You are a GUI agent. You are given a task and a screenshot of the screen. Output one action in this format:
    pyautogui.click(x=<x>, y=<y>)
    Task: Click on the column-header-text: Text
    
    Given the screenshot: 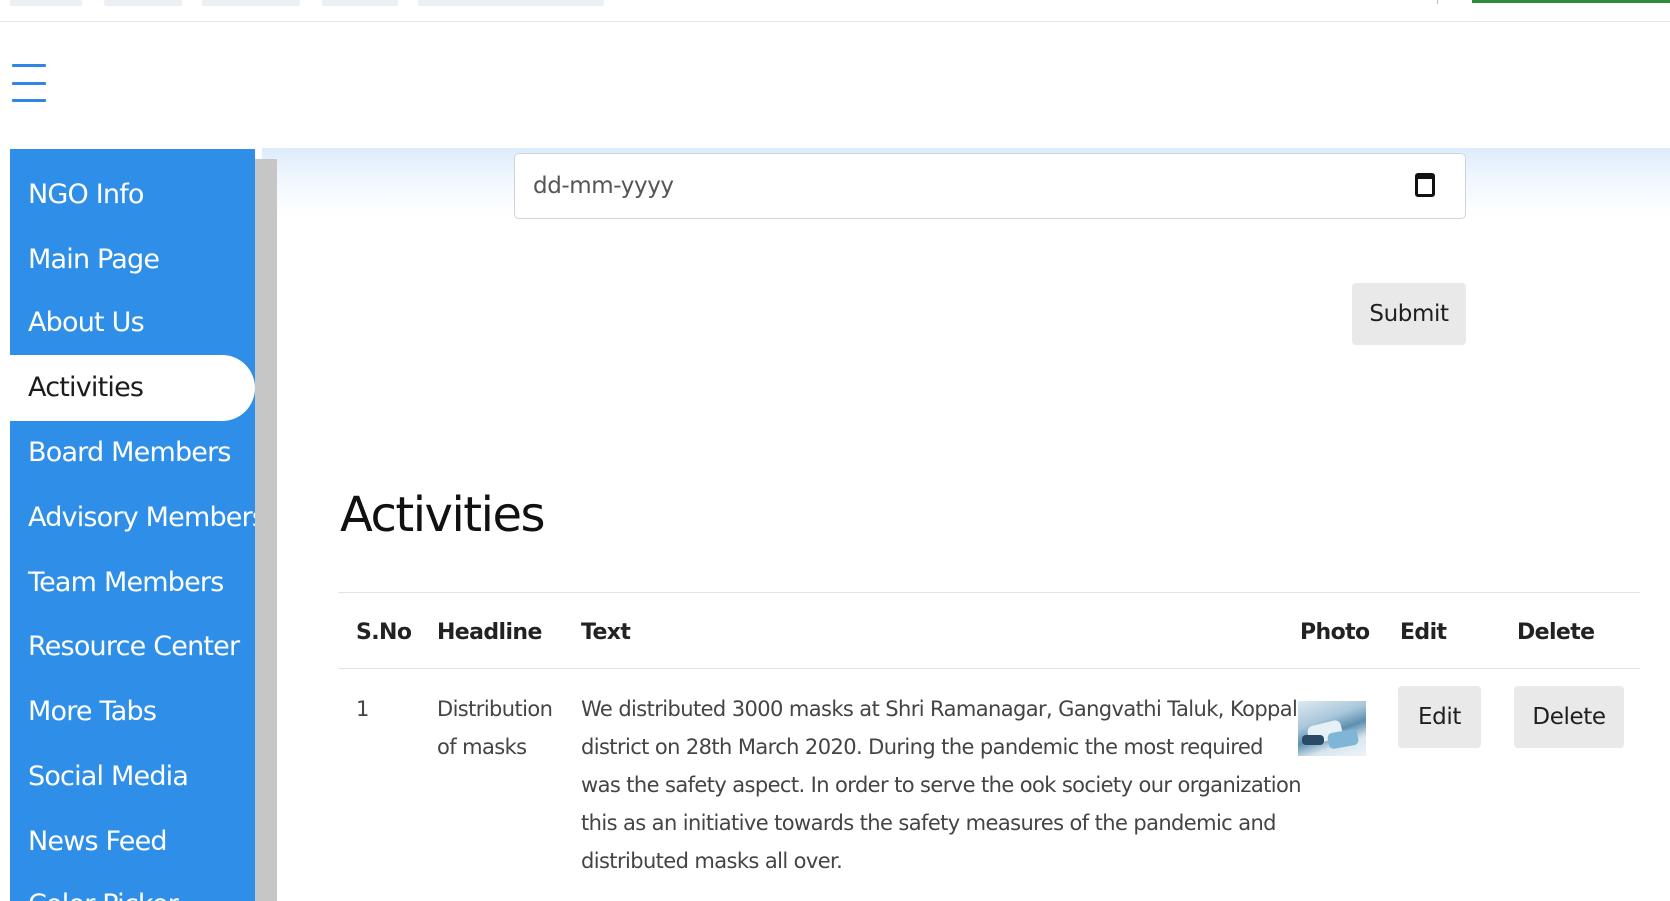 What is the action you would take?
    pyautogui.click(x=606, y=632)
    